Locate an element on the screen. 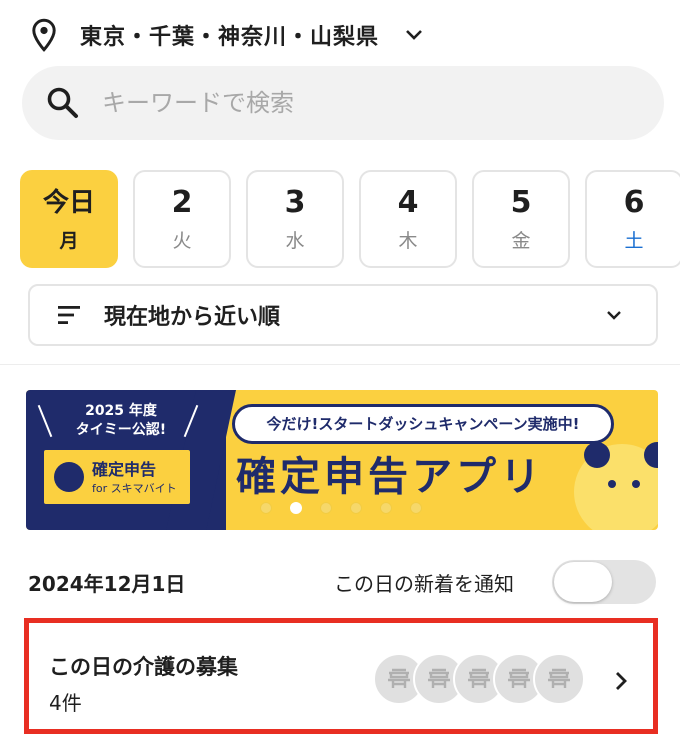  date-tab-weekday: 火 is located at coordinates (182, 241).